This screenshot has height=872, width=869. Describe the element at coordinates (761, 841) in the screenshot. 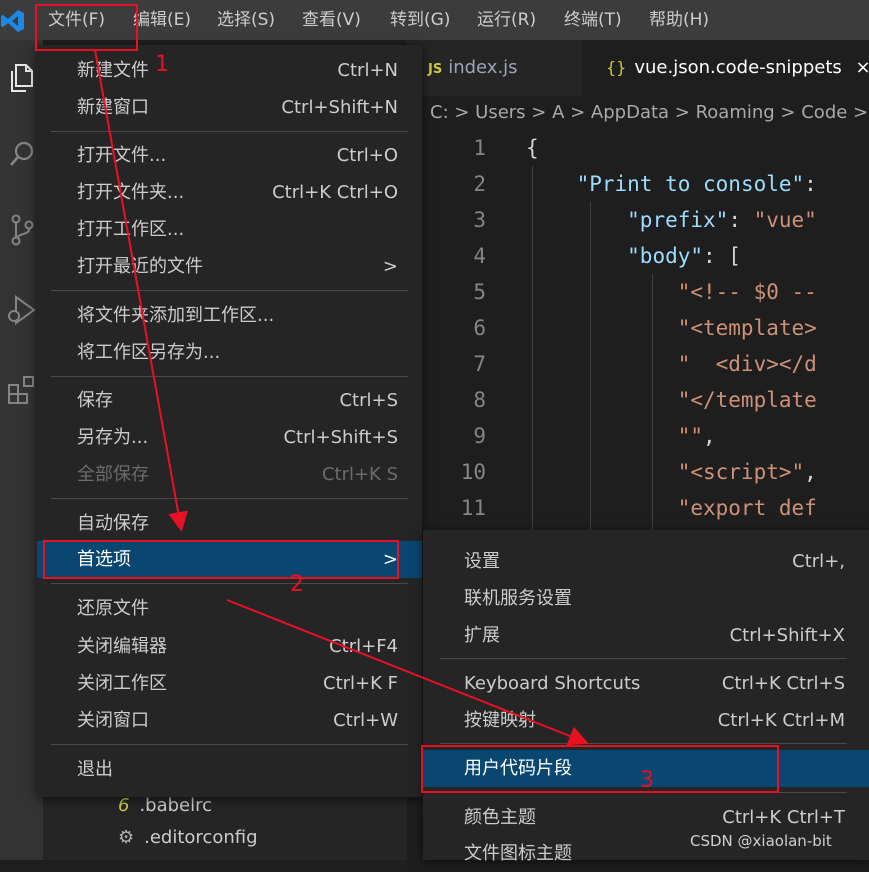

I see `watermark: CSDN @xiaolan-bit` at that location.